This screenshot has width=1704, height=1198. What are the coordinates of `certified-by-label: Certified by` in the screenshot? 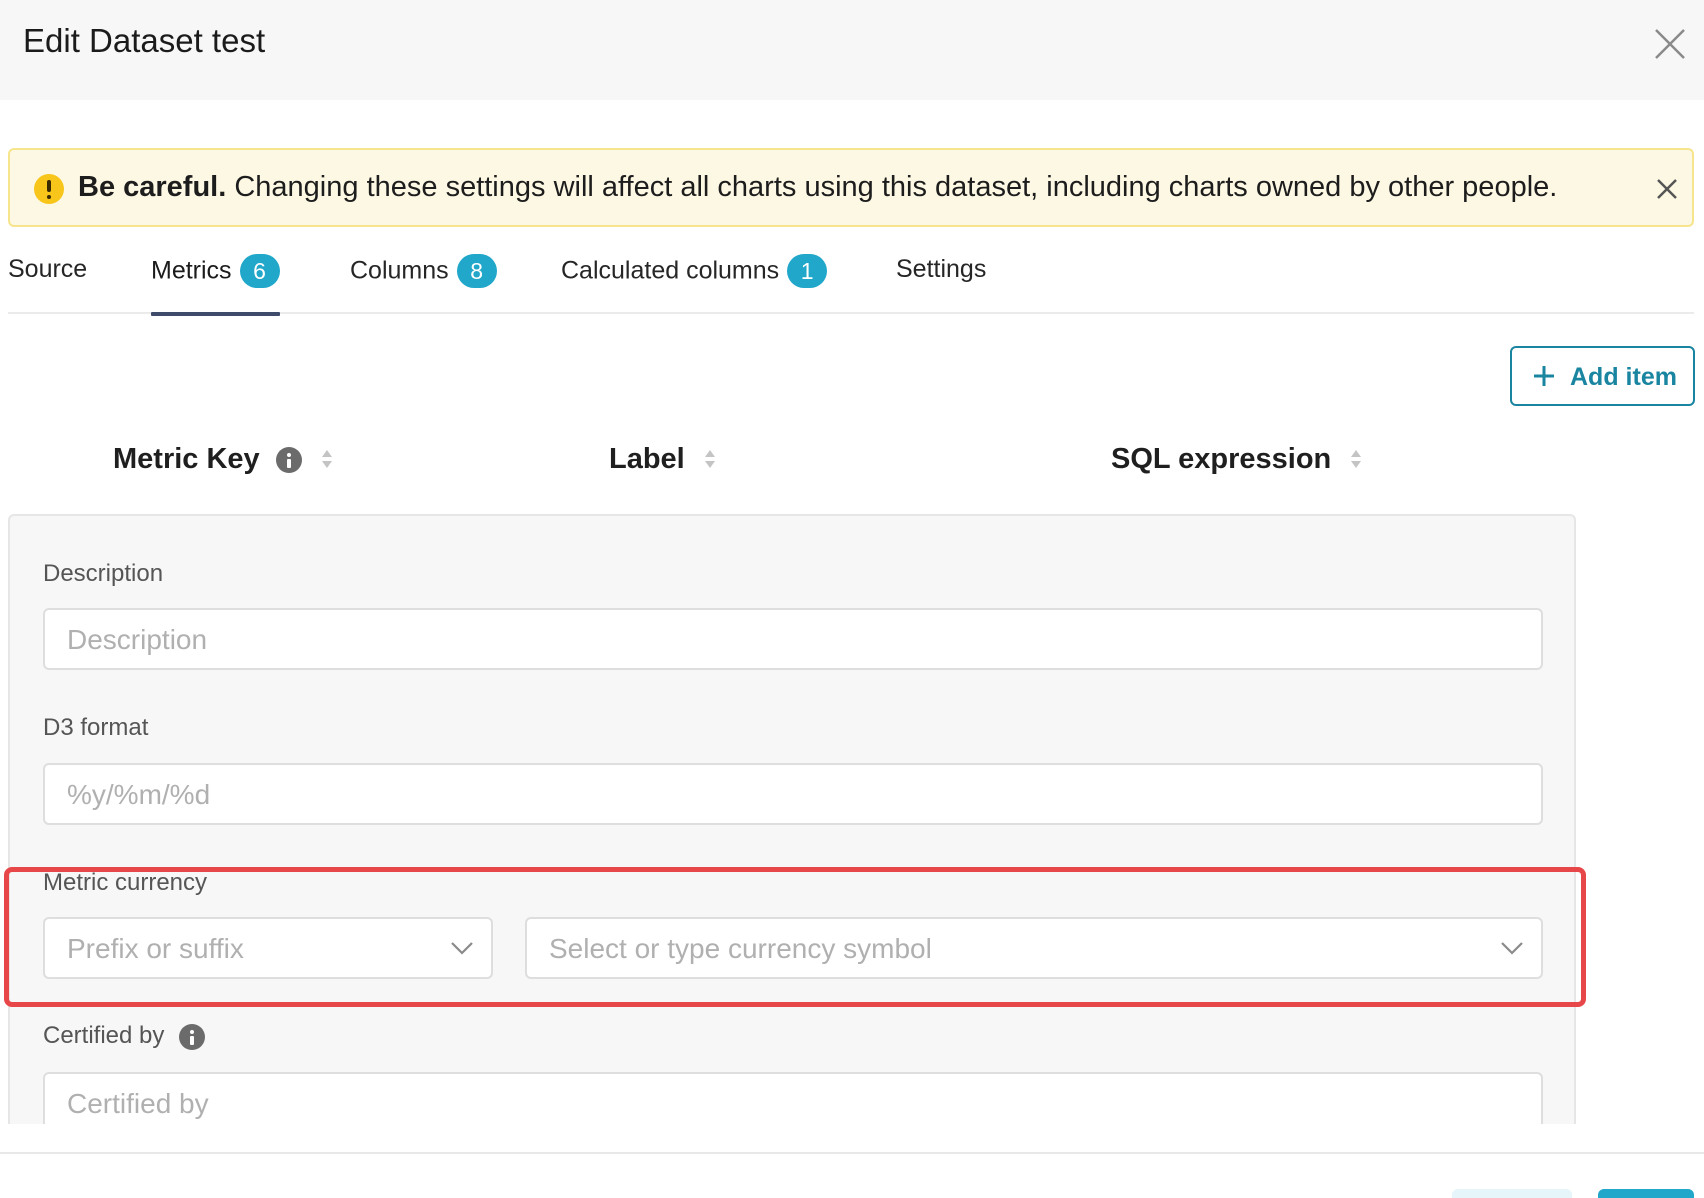 It's located at (124, 1036).